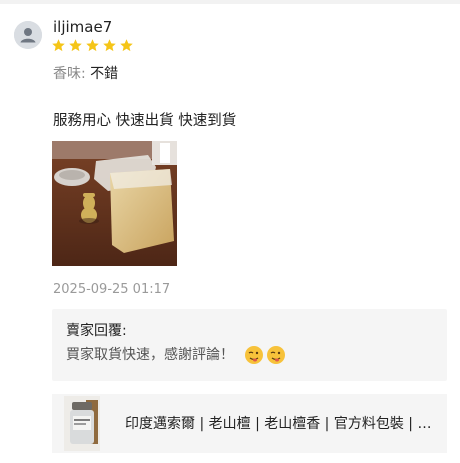  What do you see at coordinates (72, 74) in the screenshot?
I see `attribute-label: 香味:` at bounding box center [72, 74].